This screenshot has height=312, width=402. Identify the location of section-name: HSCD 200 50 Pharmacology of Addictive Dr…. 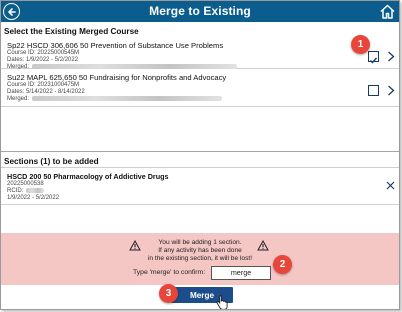
(88, 176).